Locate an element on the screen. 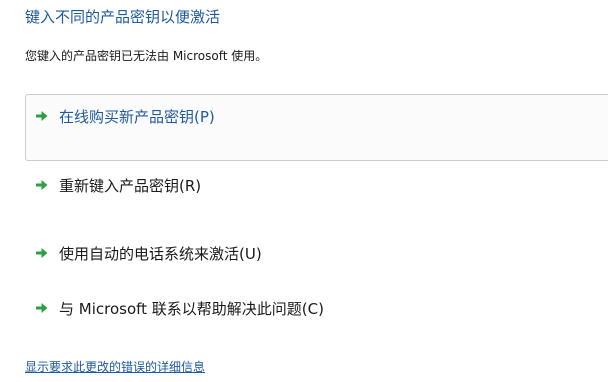 The width and height of the screenshot is (608, 382). show-error-details-link: 显示要求此更改的错误的详细信息 is located at coordinates (115, 366).